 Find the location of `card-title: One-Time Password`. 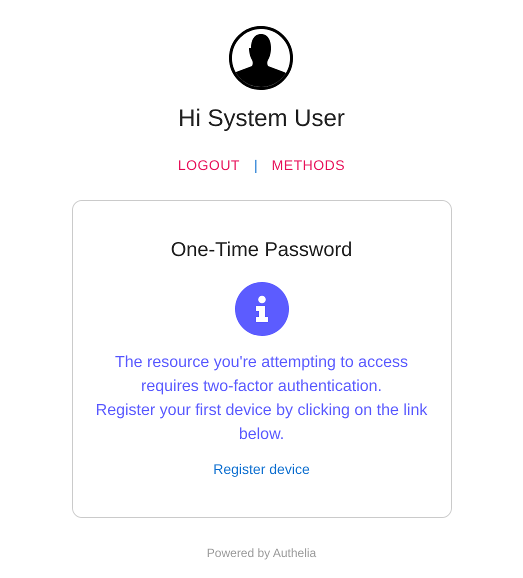

card-title: One-Time Password is located at coordinates (261, 250).